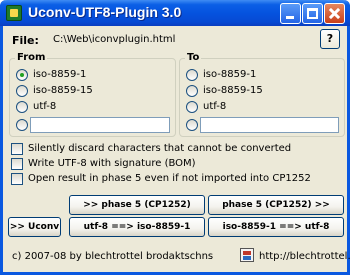 The image size is (350, 275). I want to click on file-label: File:, so click(25, 40).